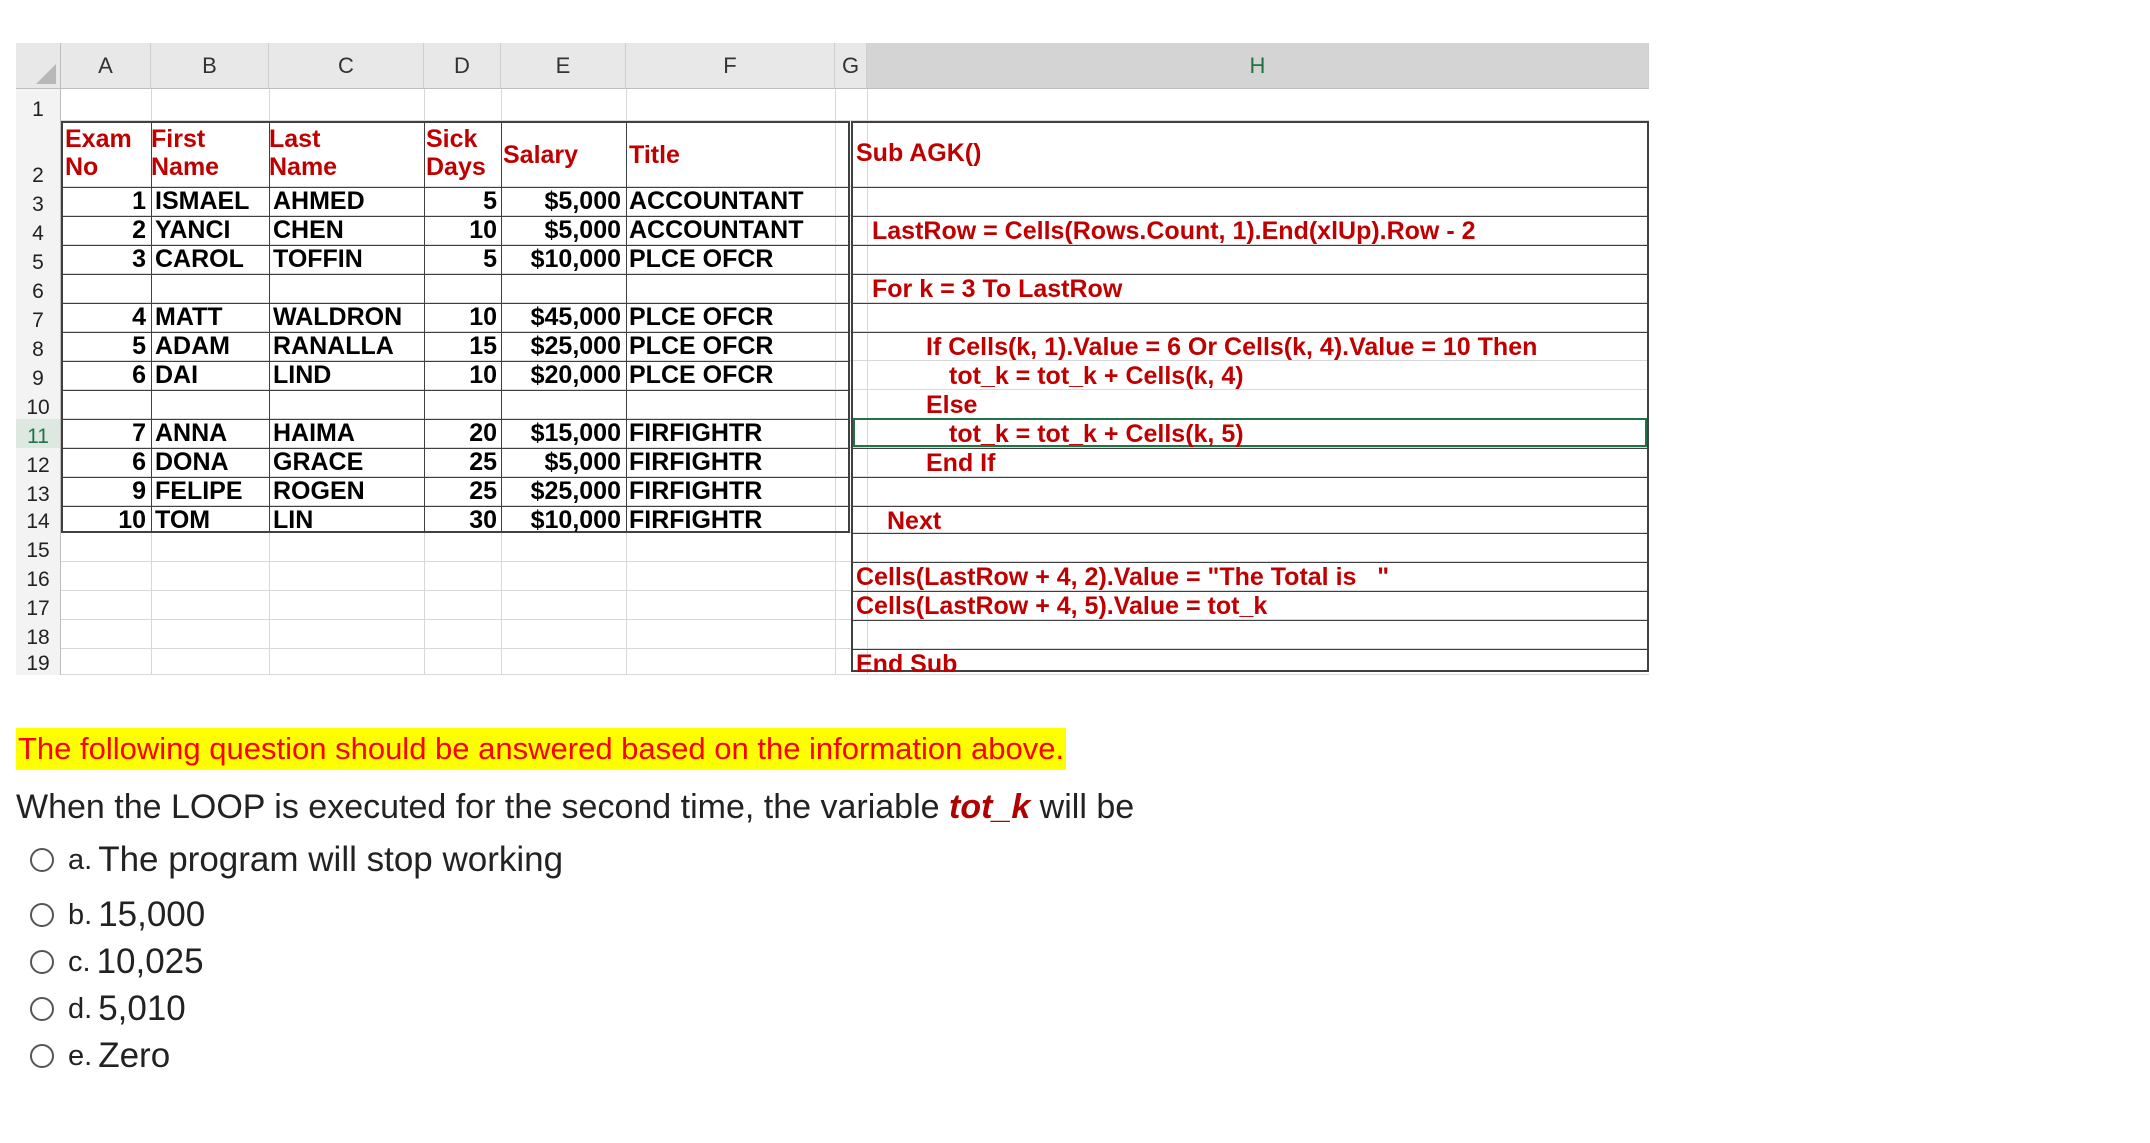 This screenshot has height=1143, width=2150. I want to click on cell-first-name: DAI, so click(177, 375).